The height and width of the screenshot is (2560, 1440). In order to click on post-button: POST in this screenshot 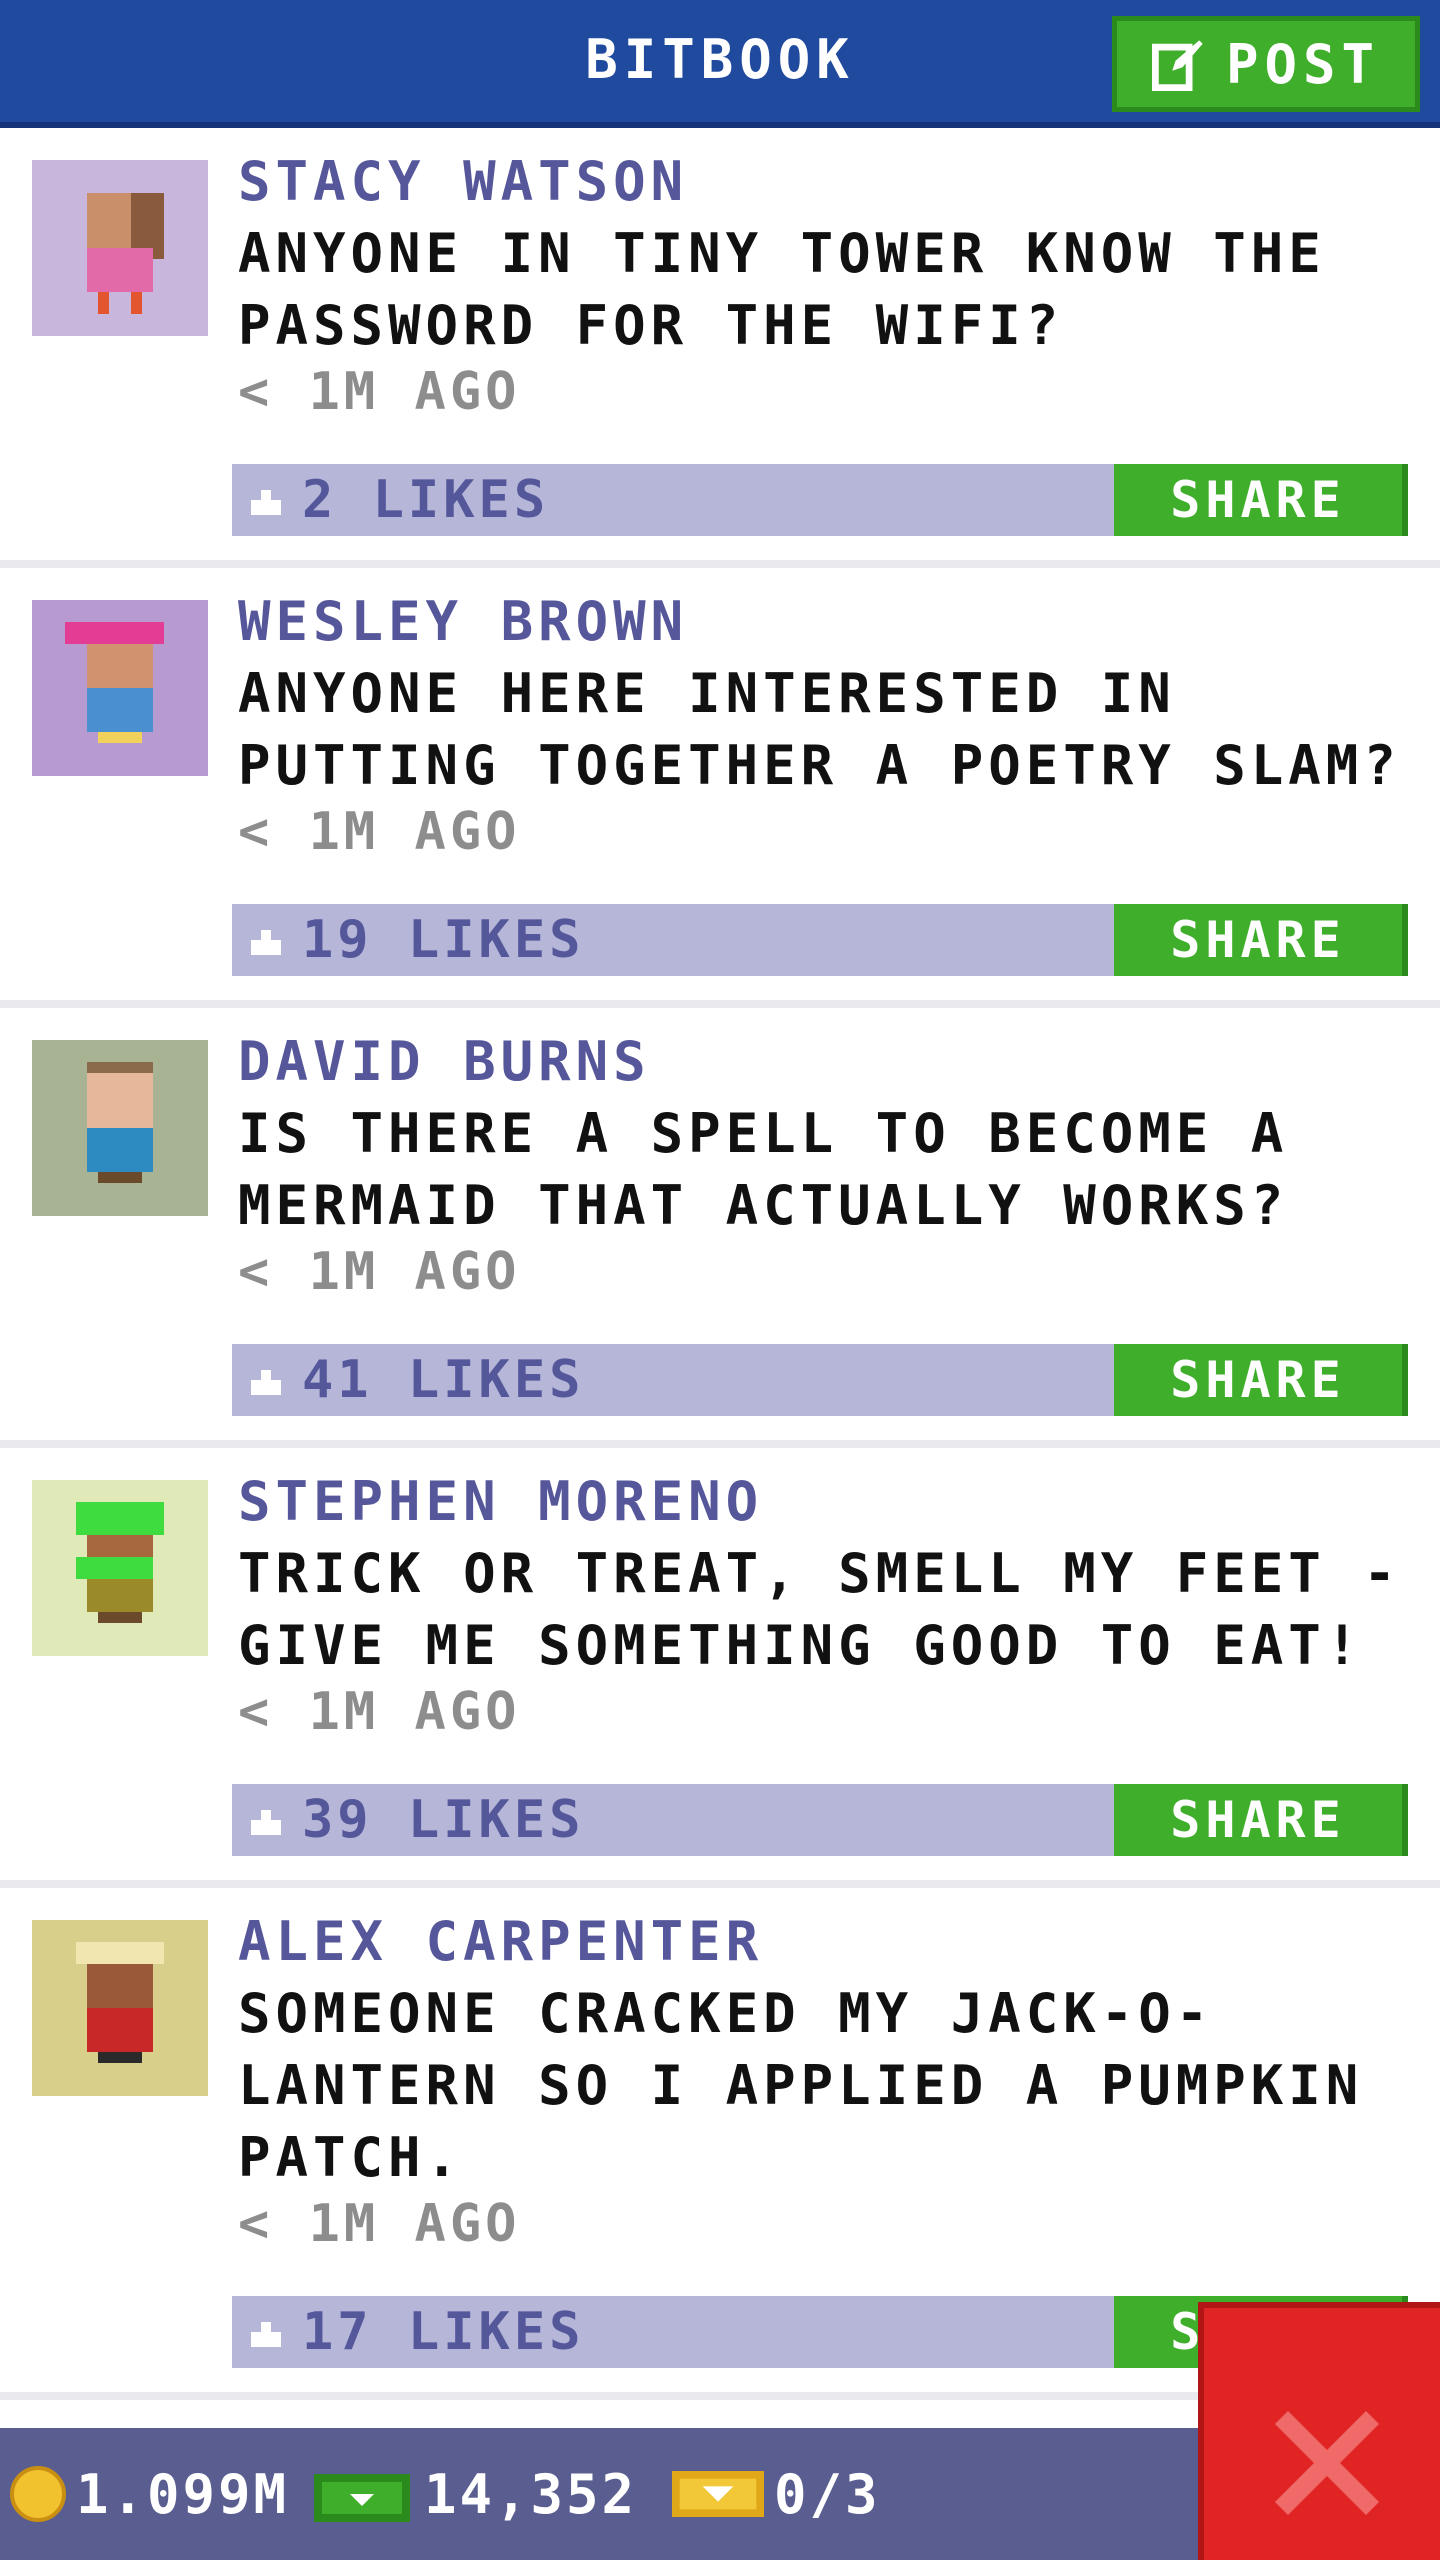, I will do `click(1266, 64)`.